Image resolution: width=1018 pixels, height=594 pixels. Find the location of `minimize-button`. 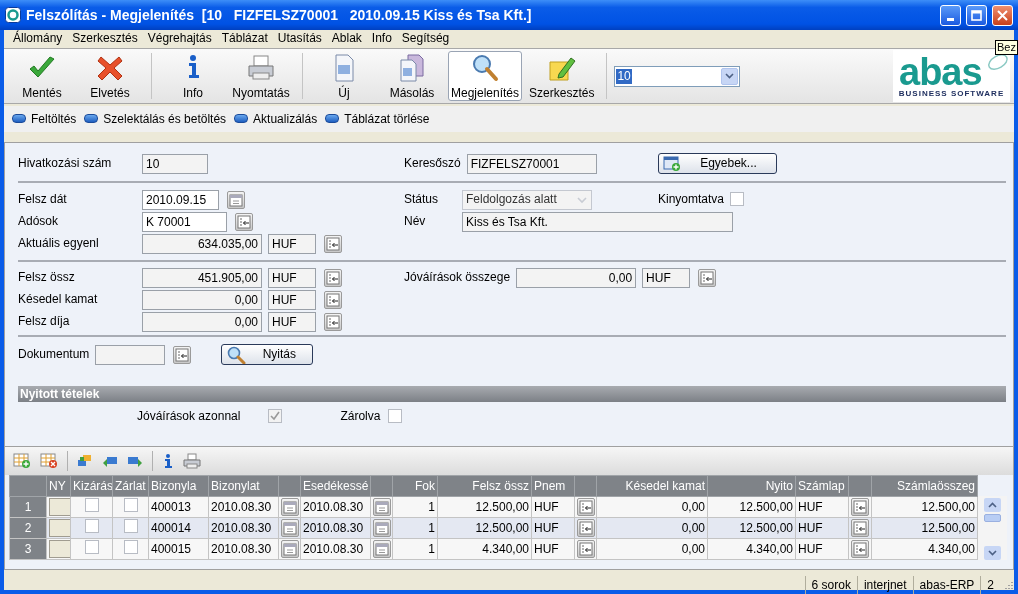

minimize-button is located at coordinates (950, 15).